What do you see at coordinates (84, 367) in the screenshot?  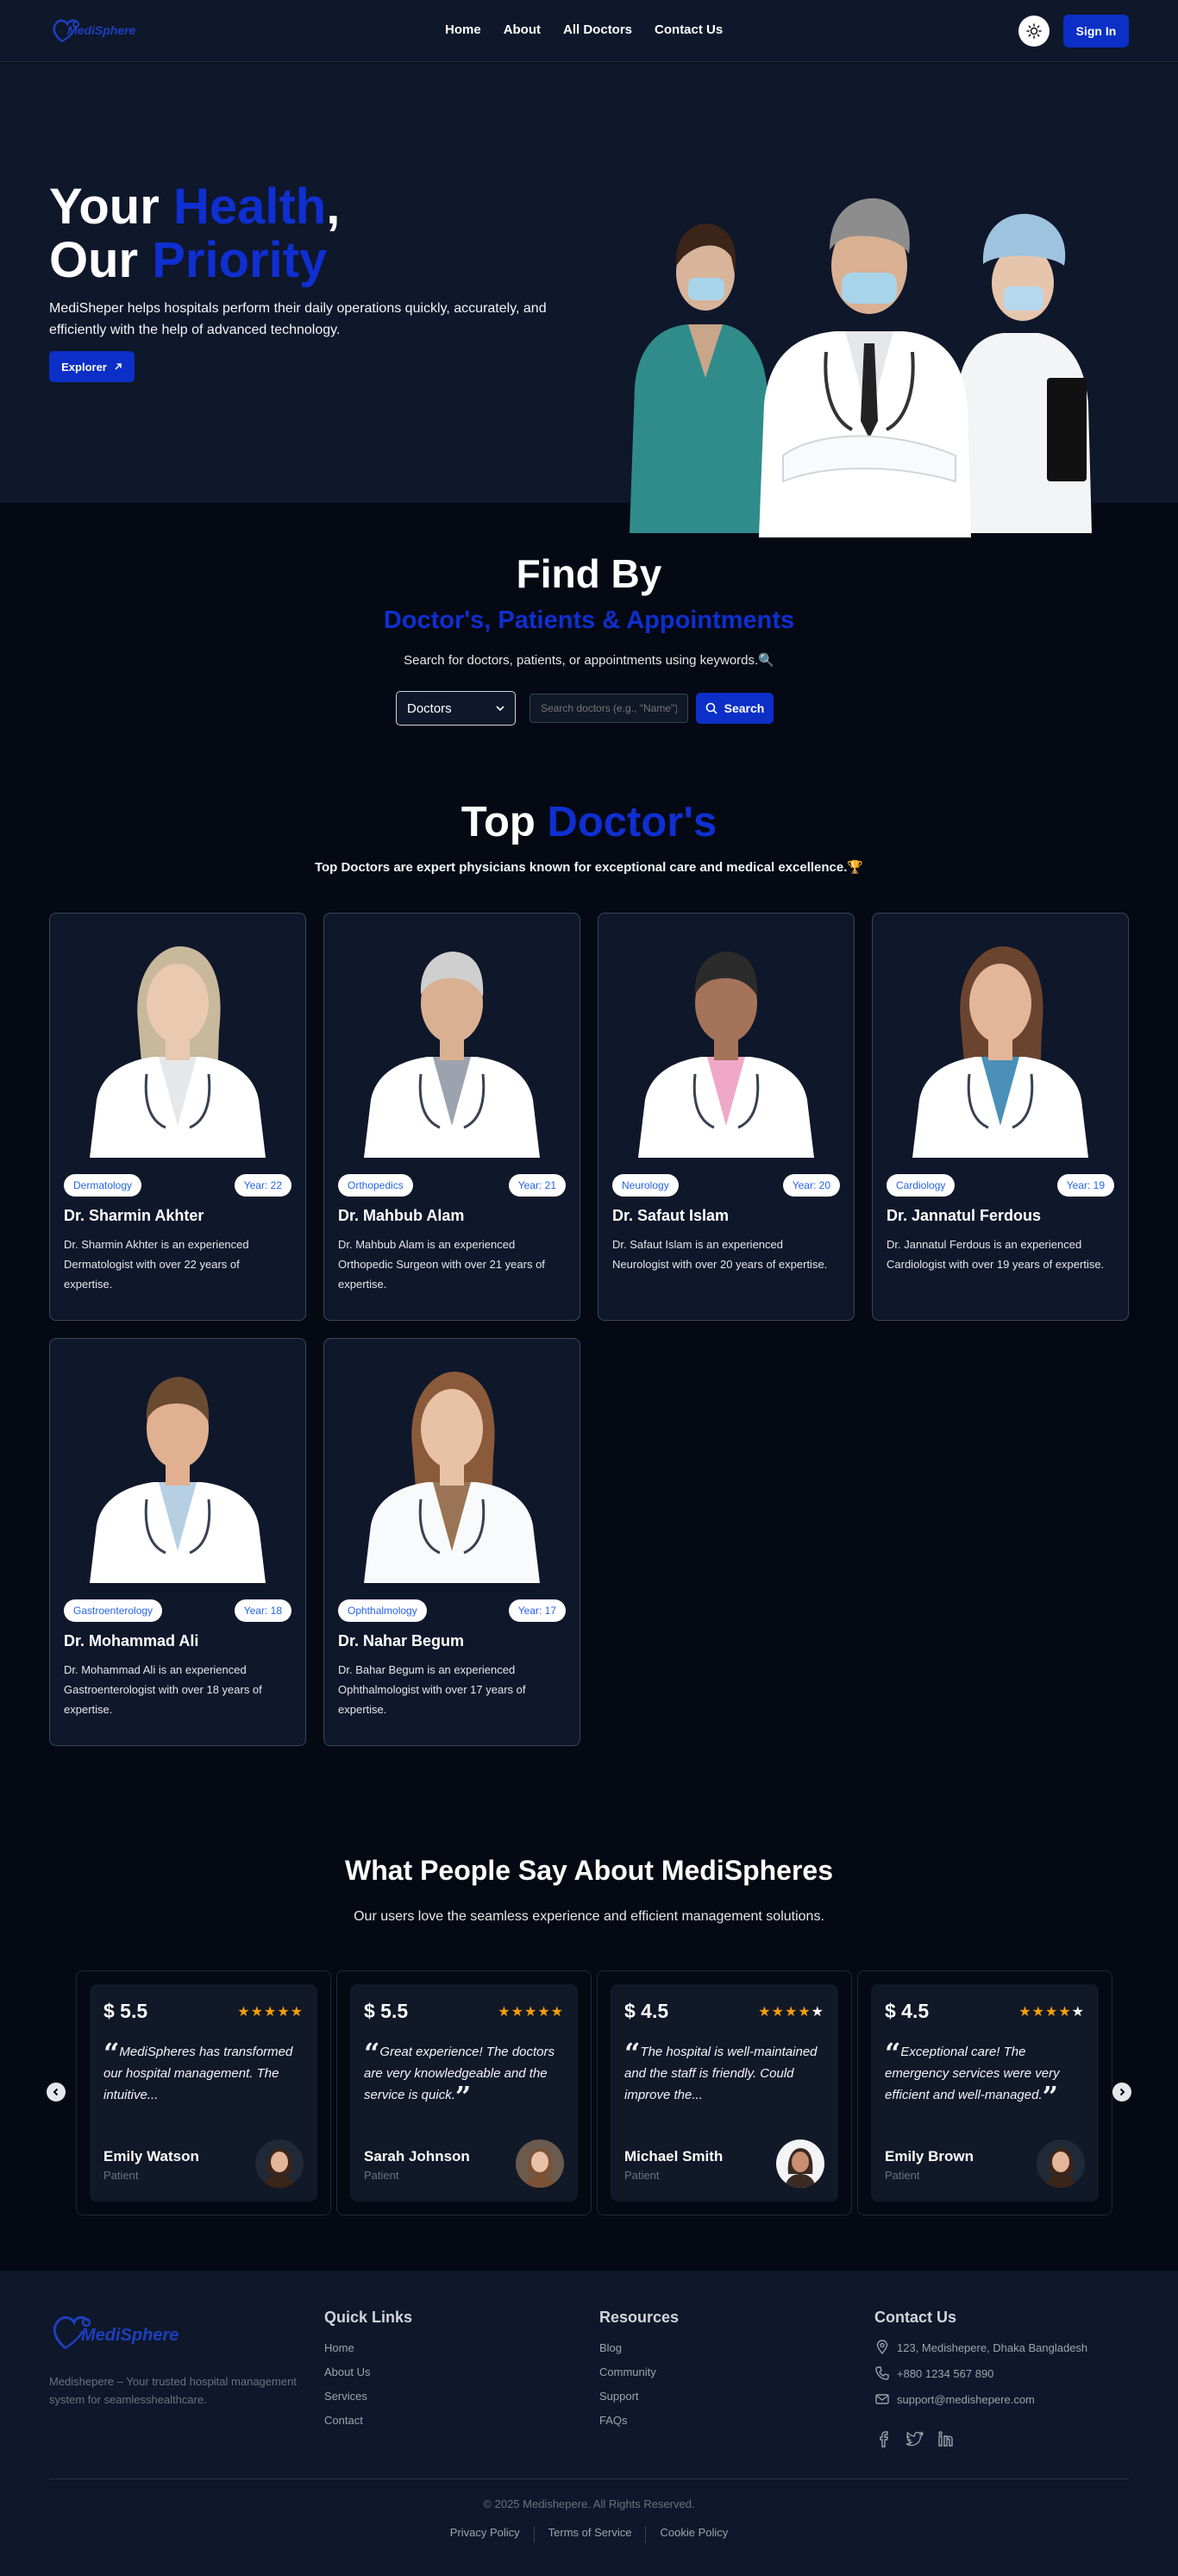 I see `explorer-label: Explorer` at bounding box center [84, 367].